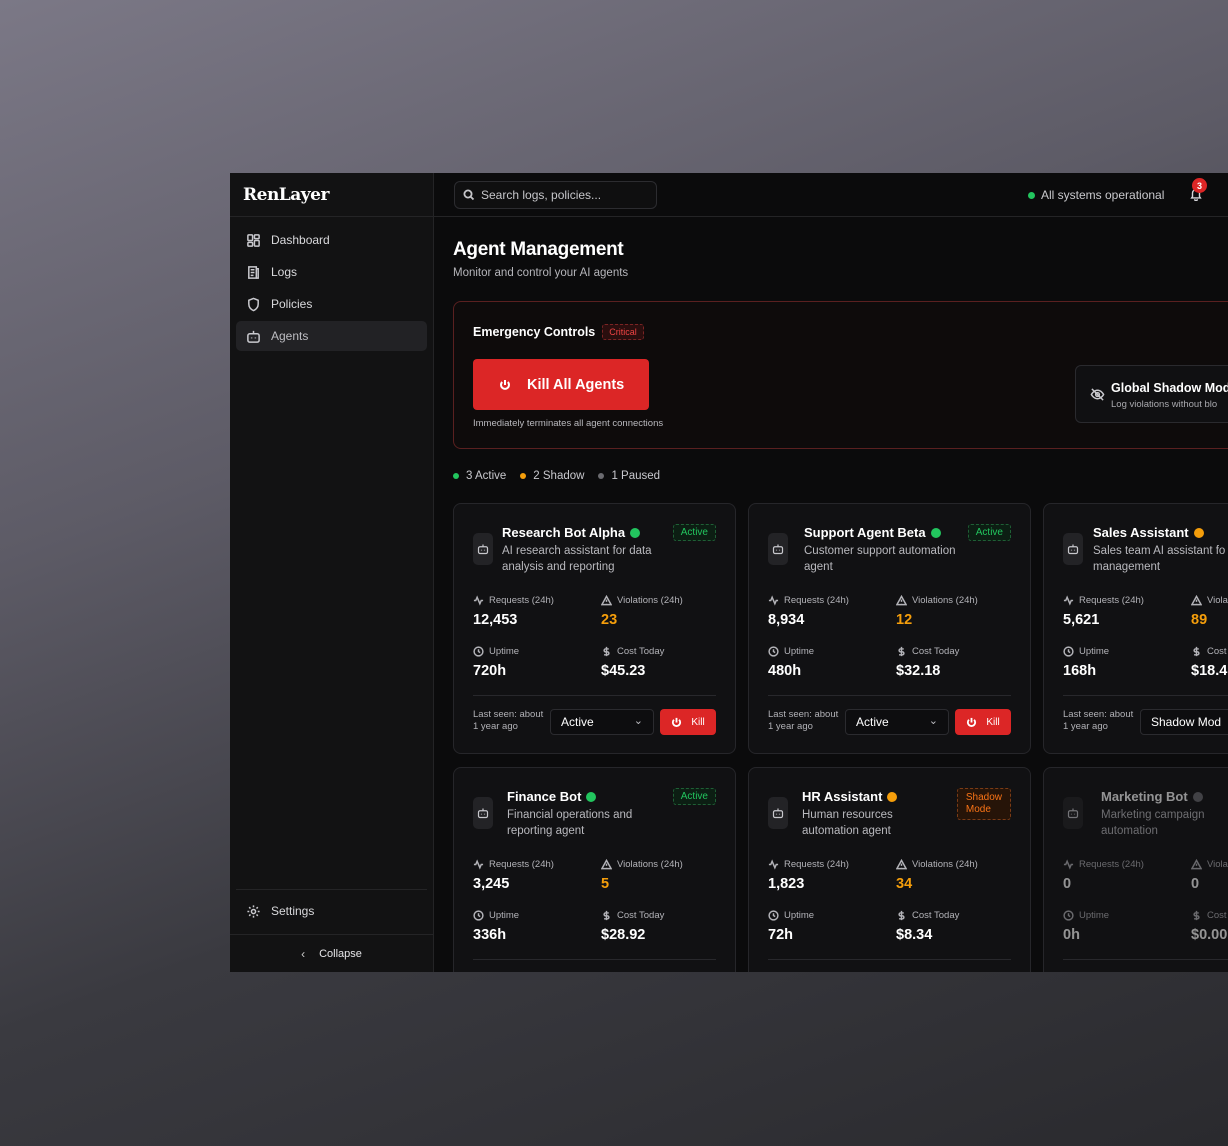 This screenshot has height=1146, width=1228. Describe the element at coordinates (1153, 823) in the screenshot. I see `agent-description: Marketing campaign automation` at that location.